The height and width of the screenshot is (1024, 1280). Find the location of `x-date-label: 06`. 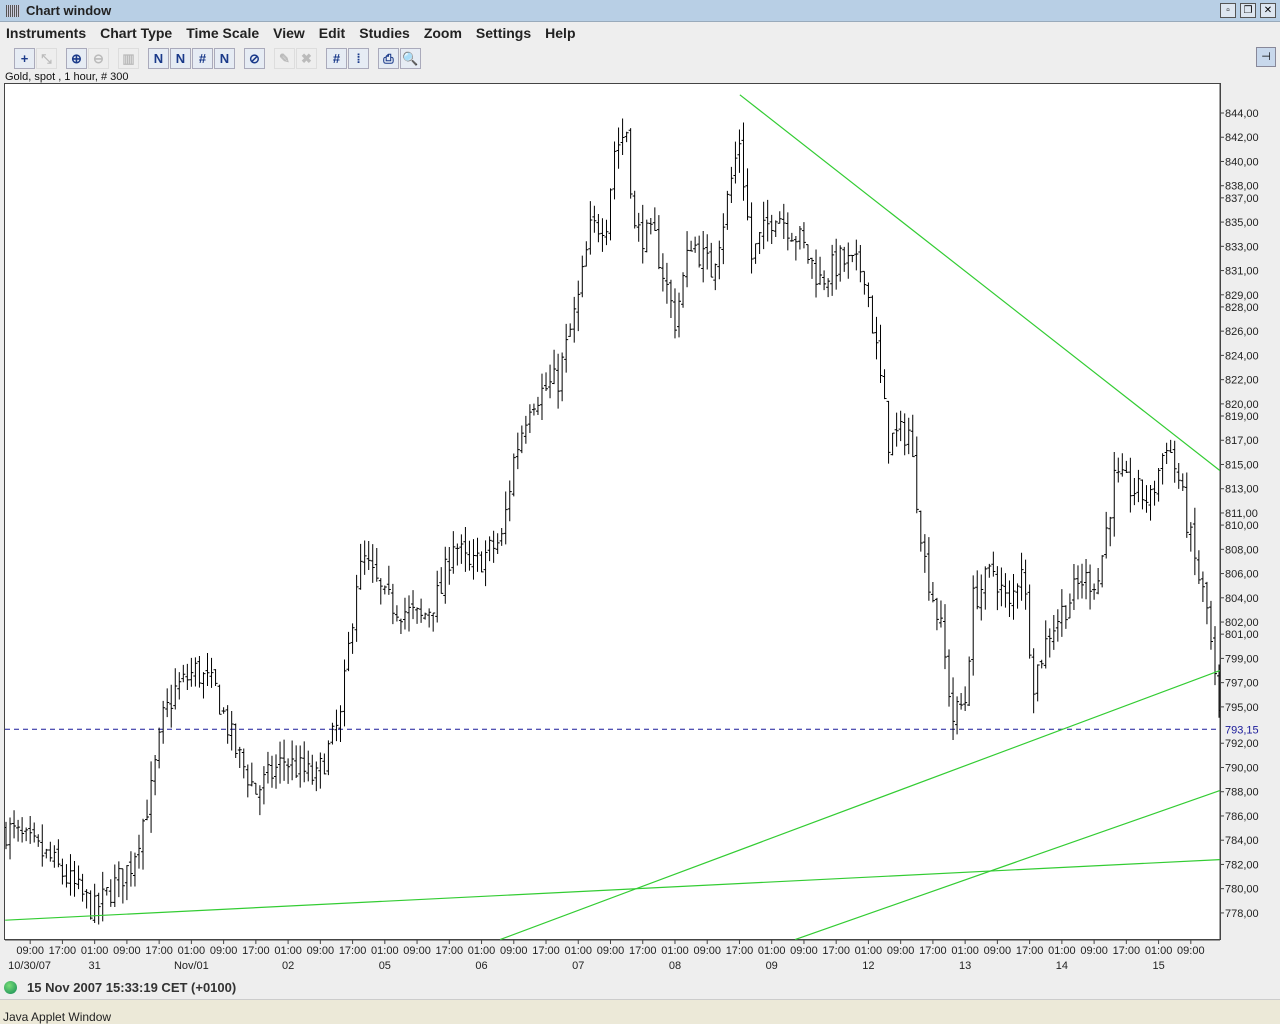

x-date-label: 06 is located at coordinates (481, 966).